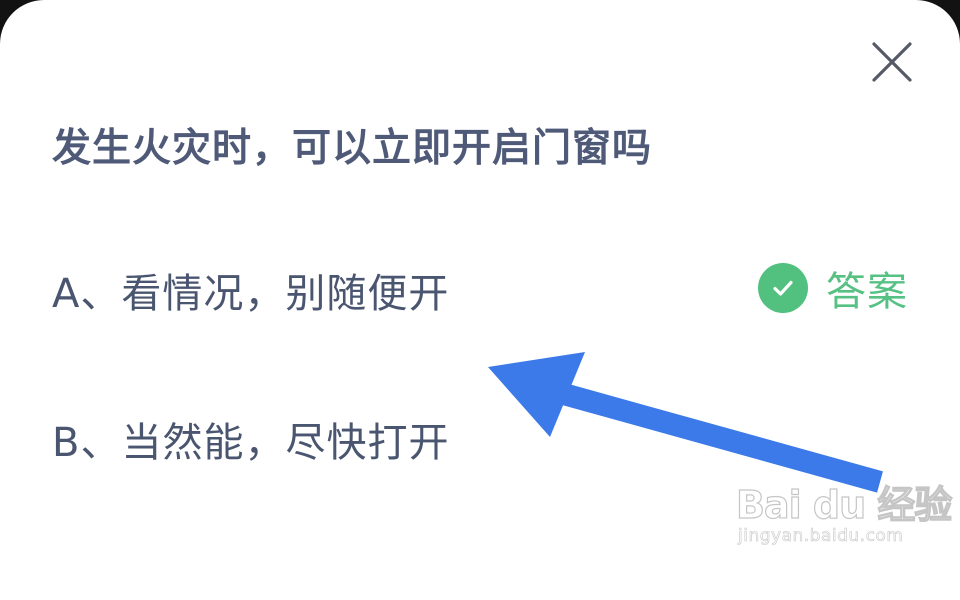 The width and height of the screenshot is (960, 600). I want to click on close-button, so click(892, 62).